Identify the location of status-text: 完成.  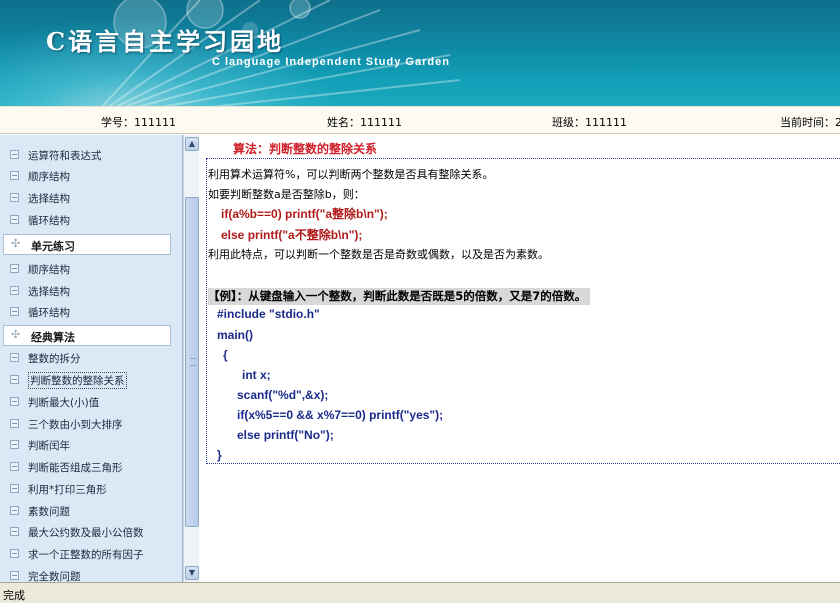
(14, 595).